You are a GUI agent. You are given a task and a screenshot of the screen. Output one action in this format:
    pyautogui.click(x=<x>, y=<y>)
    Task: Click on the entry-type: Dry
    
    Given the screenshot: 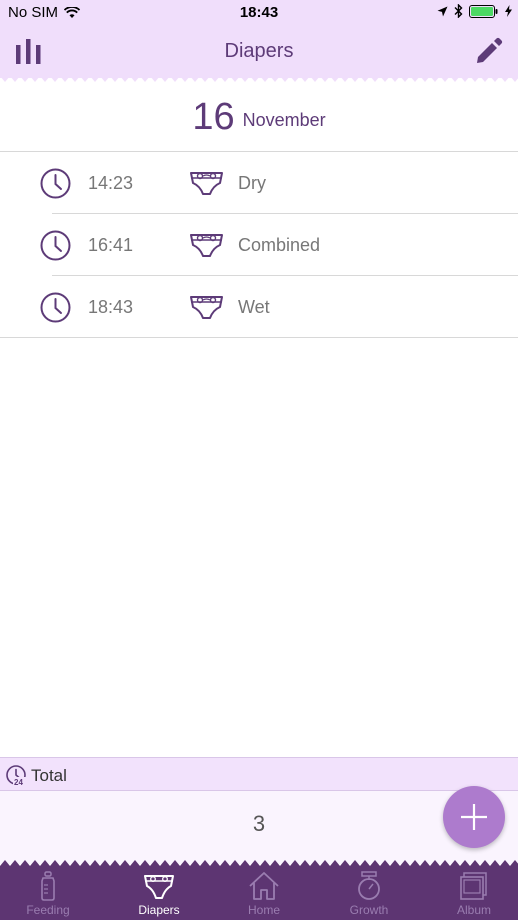 What is the action you would take?
    pyautogui.click(x=252, y=183)
    